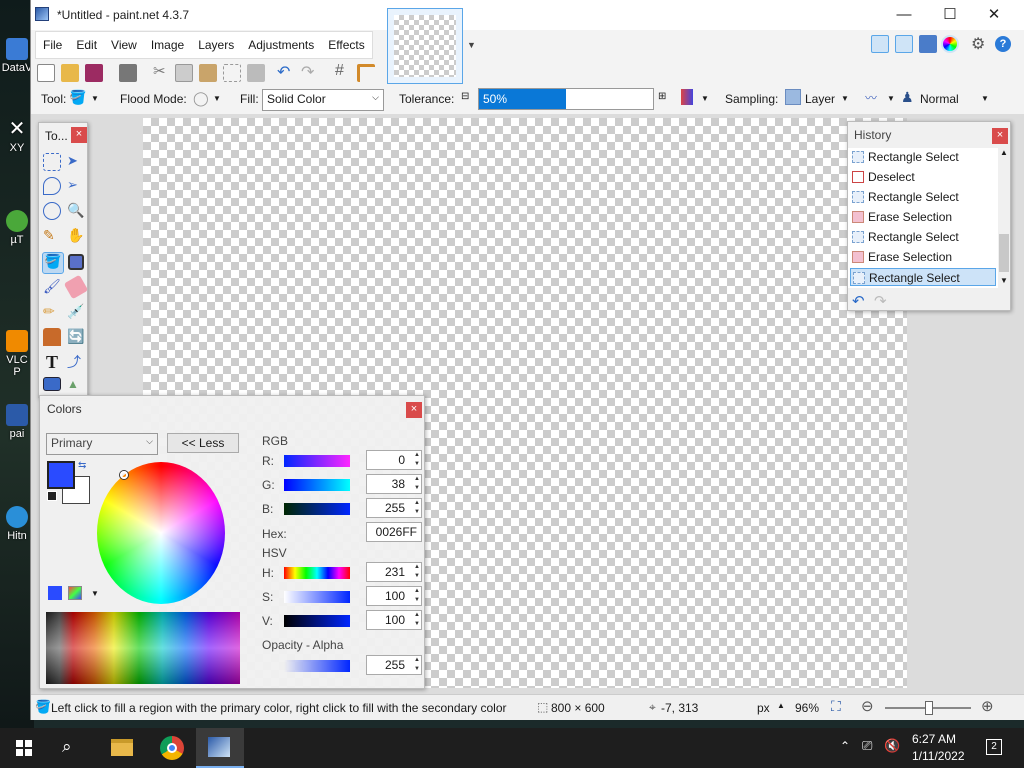 The height and width of the screenshot is (768, 1024). I want to click on close-button: ✕, so click(994, 15).